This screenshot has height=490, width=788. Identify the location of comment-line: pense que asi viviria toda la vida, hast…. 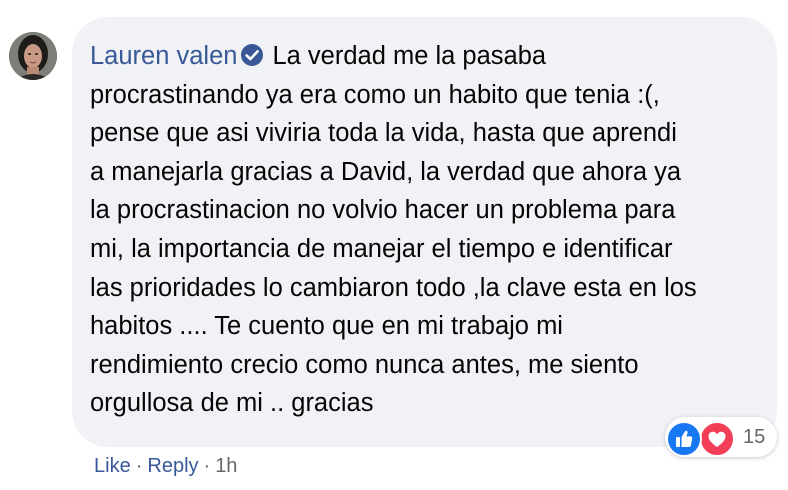
(383, 133).